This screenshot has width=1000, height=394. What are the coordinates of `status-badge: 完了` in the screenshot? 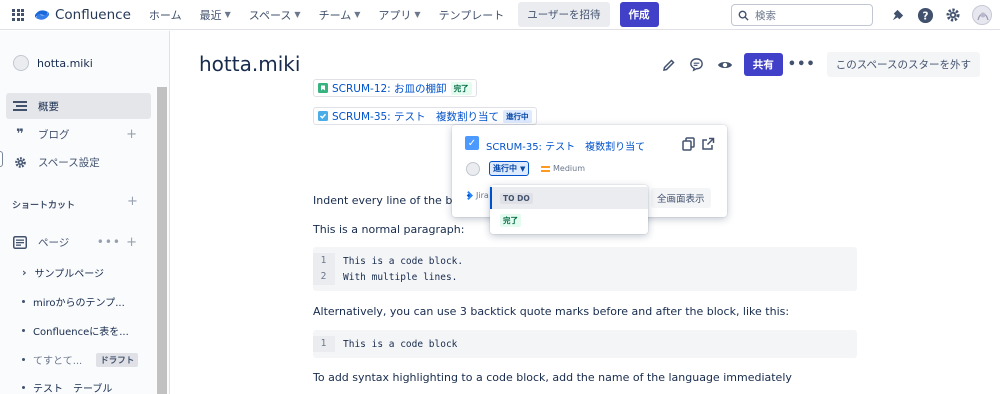 It's located at (461, 88).